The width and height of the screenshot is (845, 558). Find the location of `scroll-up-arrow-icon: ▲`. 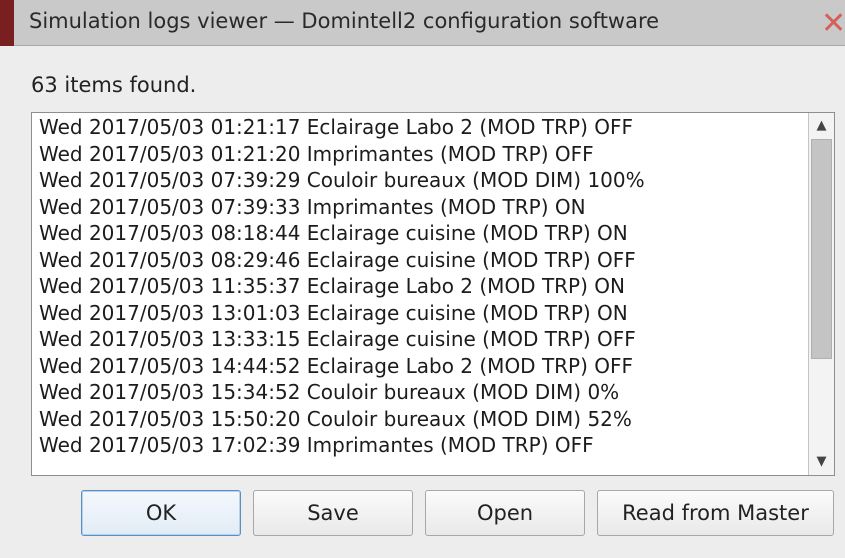

scroll-up-arrow-icon: ▲ is located at coordinates (821, 126).